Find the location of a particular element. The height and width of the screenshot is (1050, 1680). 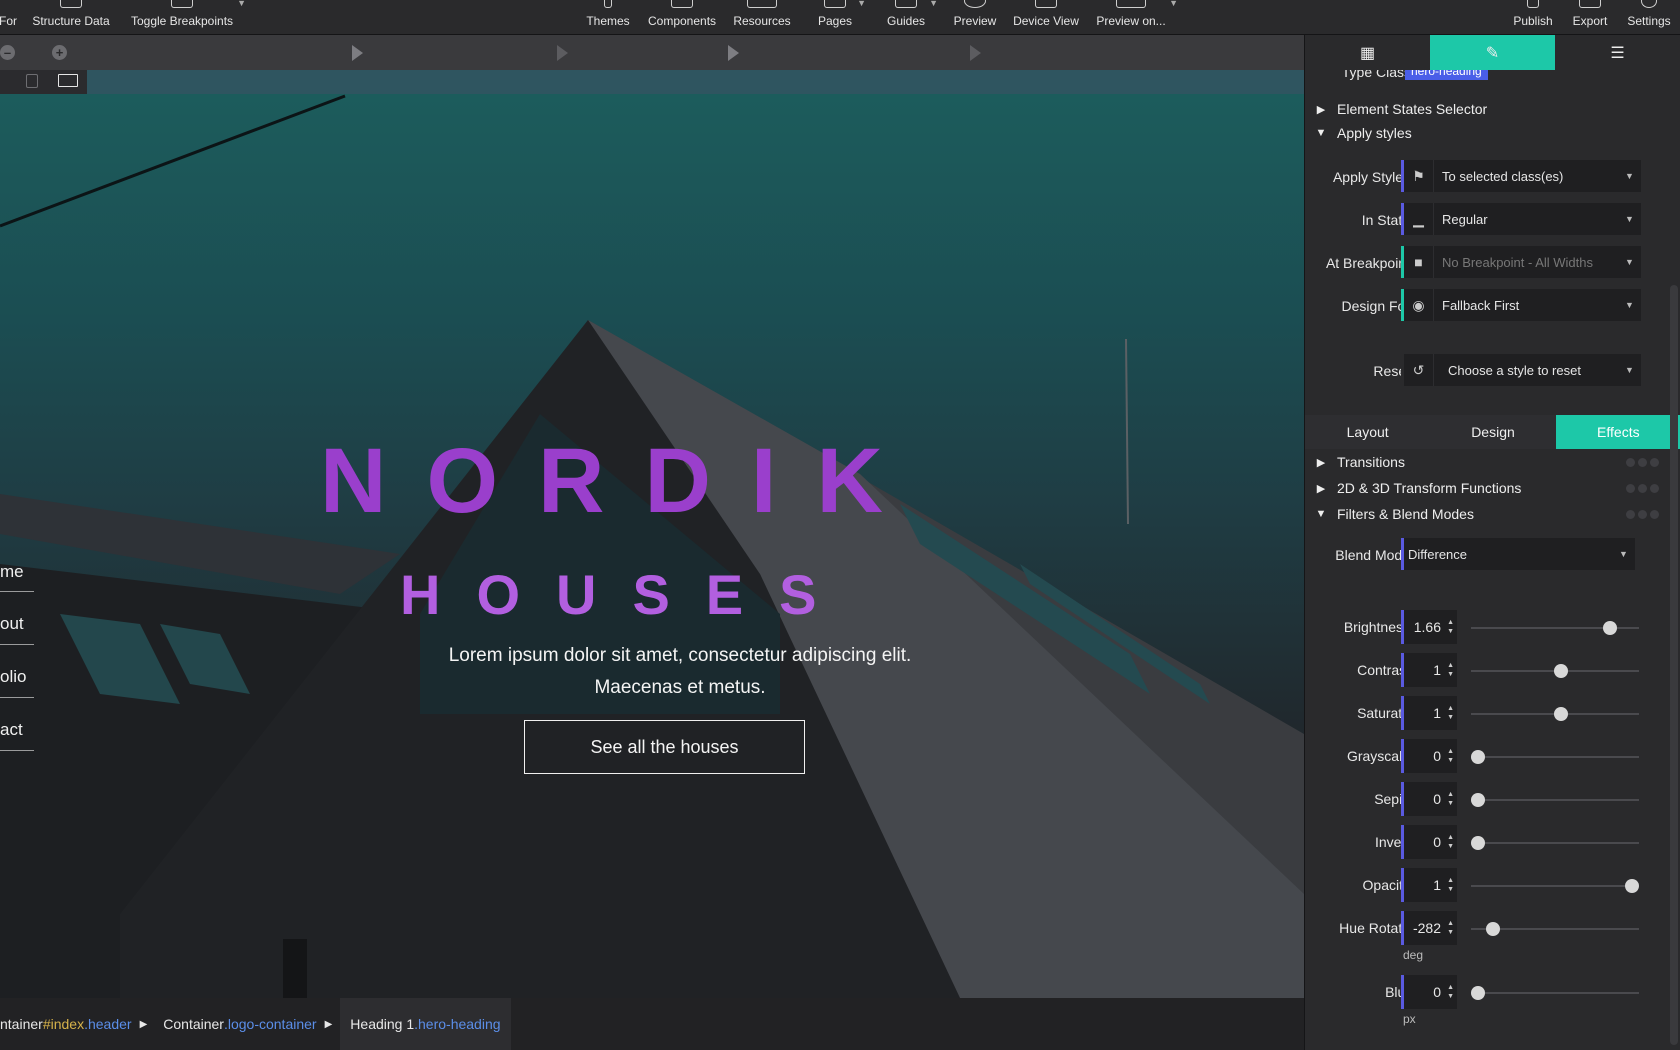

reset-select: ↺ Choose a style to reset ▼ is located at coordinates (1521, 370).